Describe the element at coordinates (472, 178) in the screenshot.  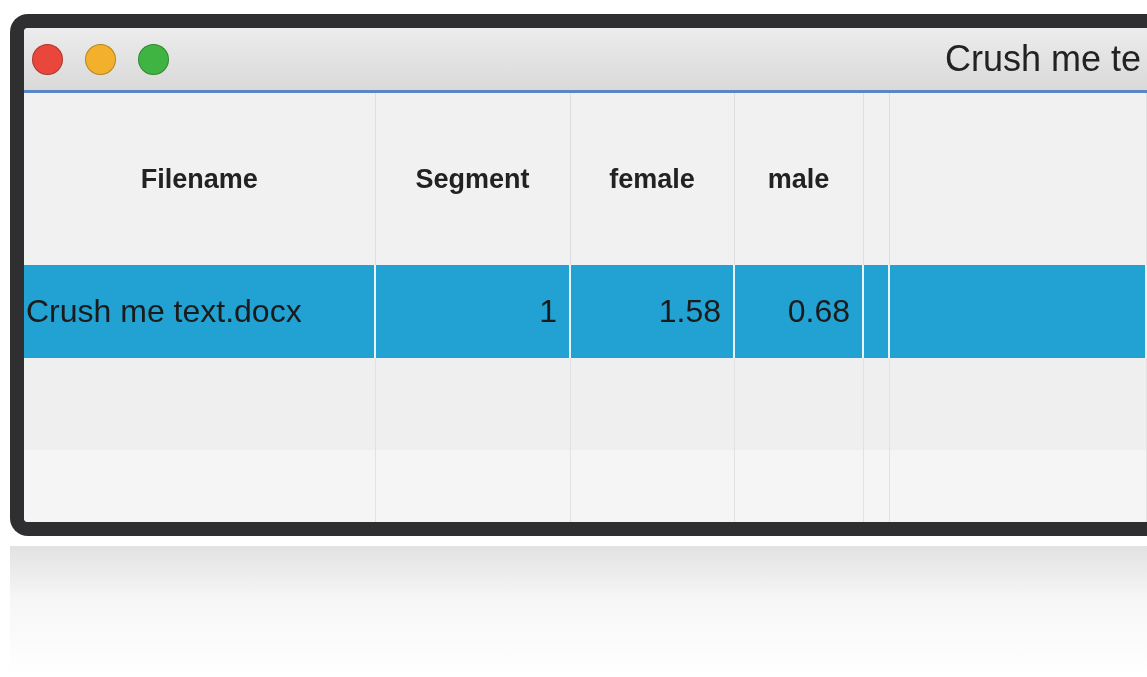
I see `column-header: Segment` at that location.